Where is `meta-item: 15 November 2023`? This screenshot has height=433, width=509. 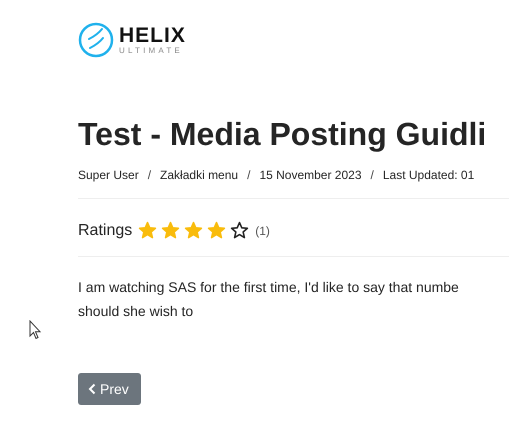 meta-item: 15 November 2023 is located at coordinates (310, 175).